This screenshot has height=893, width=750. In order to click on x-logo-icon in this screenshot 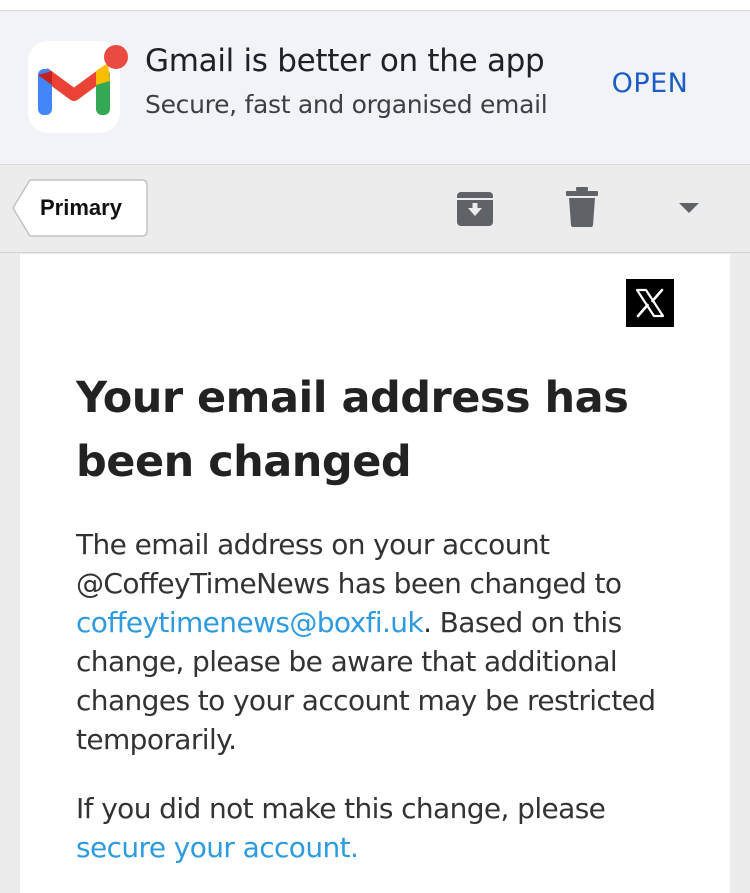, I will do `click(650, 303)`.